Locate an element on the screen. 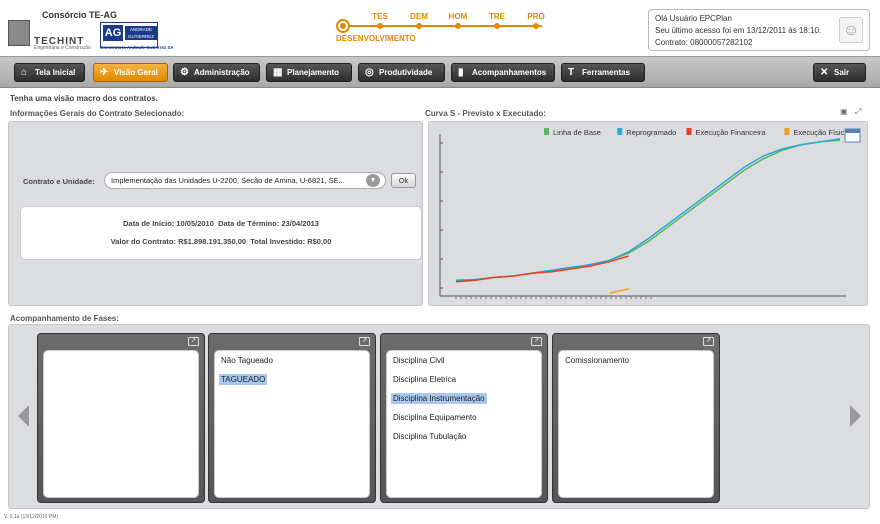  phase-list-item: Disciplina Instrumentação is located at coordinates (439, 398).